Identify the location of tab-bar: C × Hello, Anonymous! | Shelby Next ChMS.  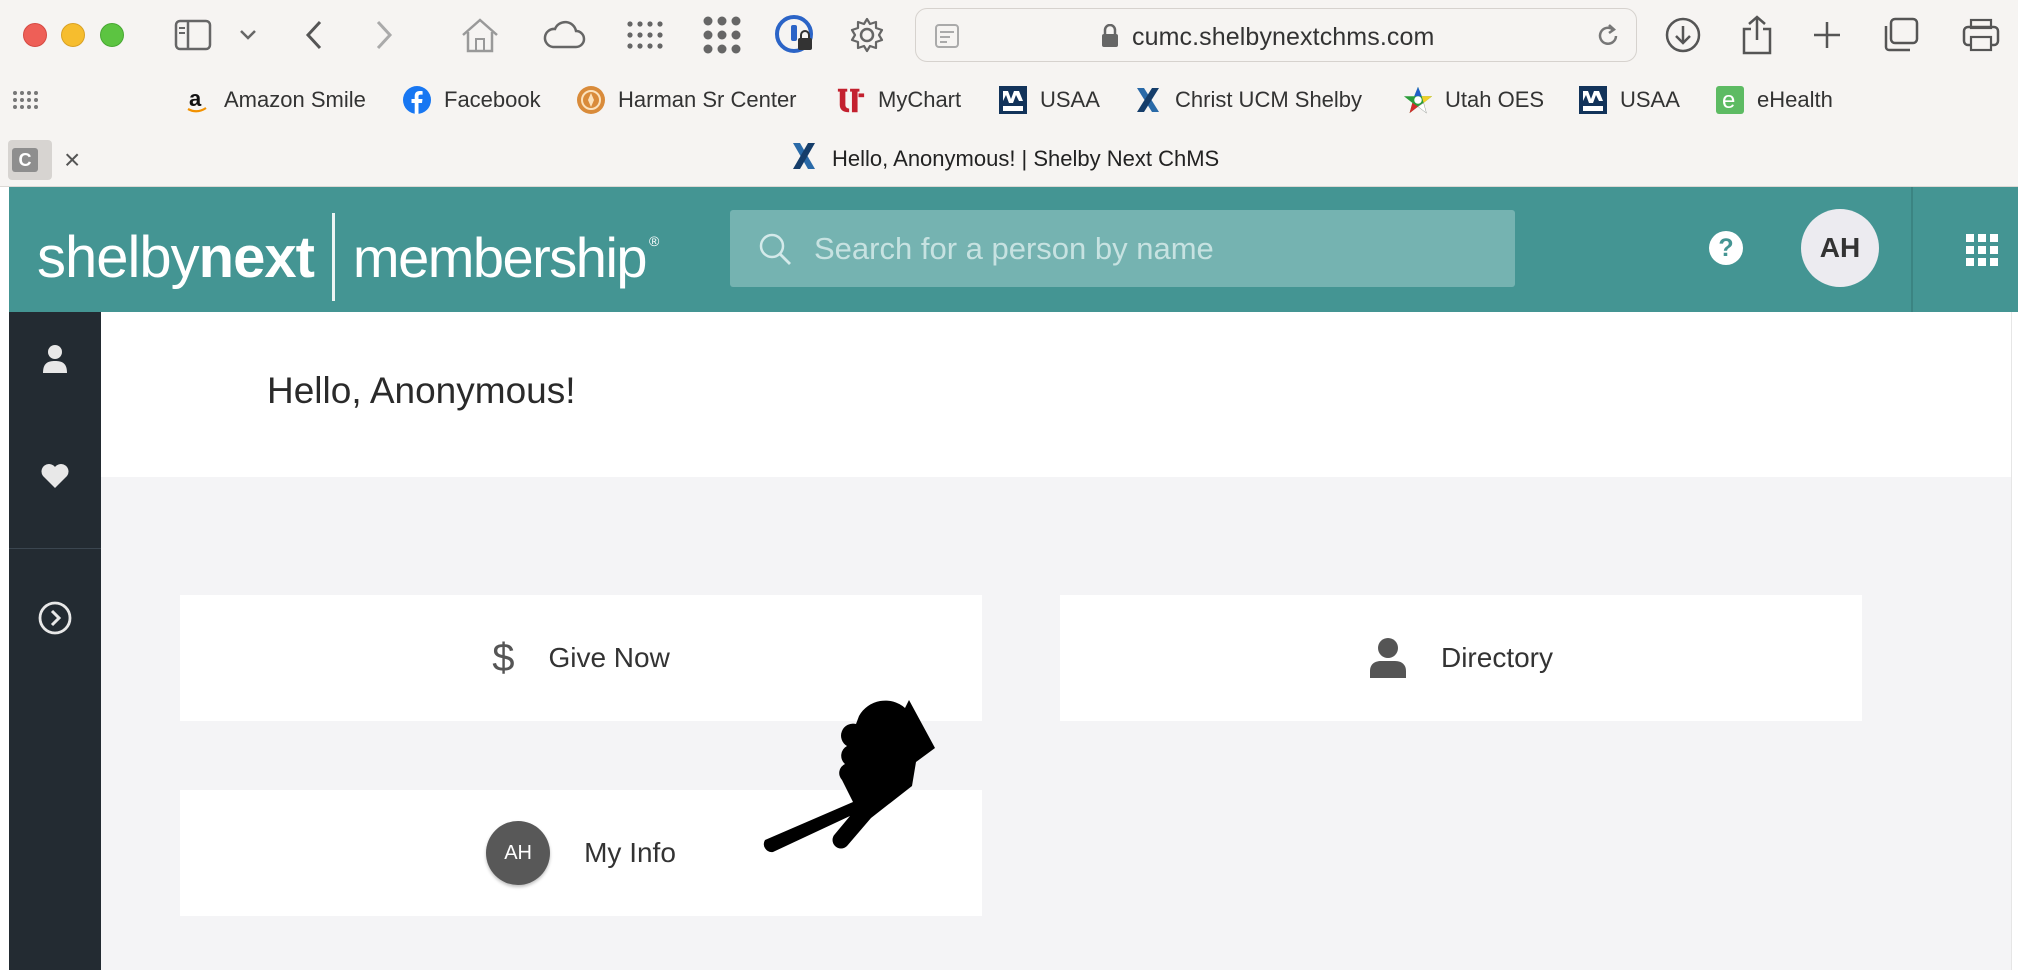
(1009, 158).